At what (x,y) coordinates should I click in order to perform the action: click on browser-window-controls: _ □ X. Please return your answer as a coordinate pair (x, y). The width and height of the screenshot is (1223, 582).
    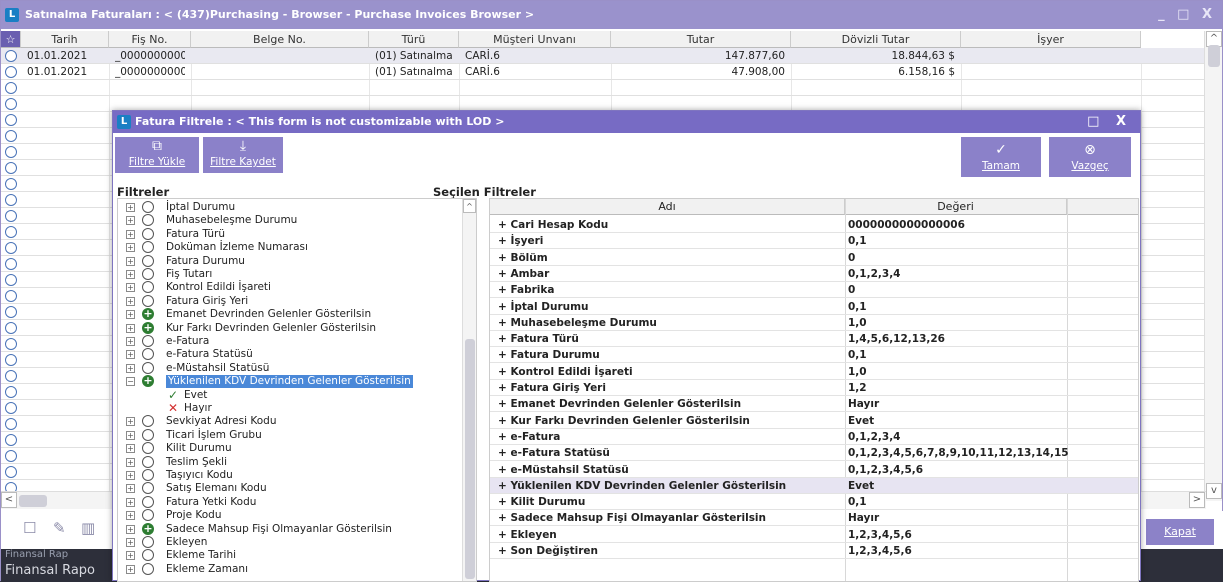
    Looking at the image, I should click on (1187, 15).